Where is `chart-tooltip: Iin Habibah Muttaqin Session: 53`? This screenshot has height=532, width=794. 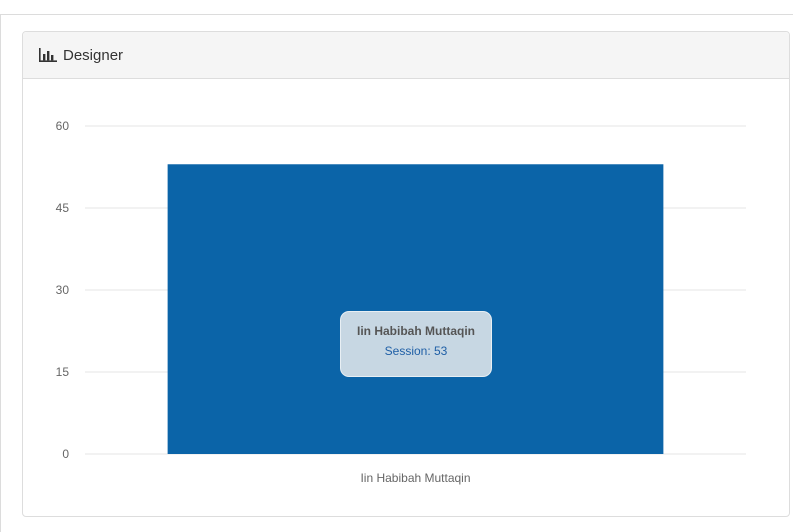 chart-tooltip: Iin Habibah Muttaqin Session: 53 is located at coordinates (416, 344).